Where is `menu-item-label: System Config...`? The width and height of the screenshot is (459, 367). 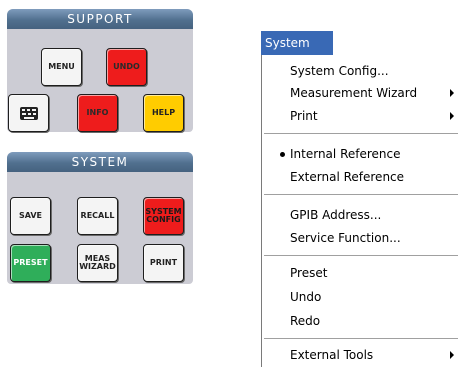
menu-item-label: System Config... is located at coordinates (339, 71).